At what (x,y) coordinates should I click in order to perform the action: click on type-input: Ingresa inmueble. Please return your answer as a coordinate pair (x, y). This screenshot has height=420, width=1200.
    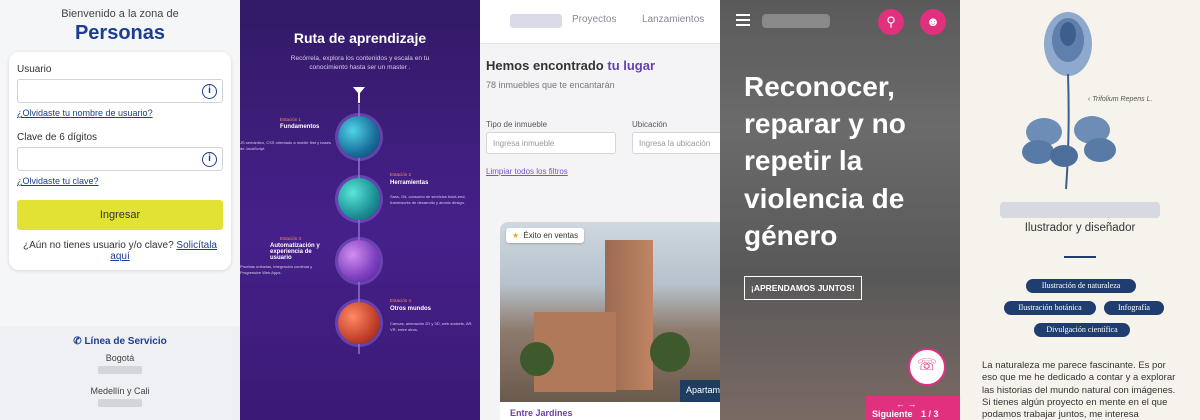
    Looking at the image, I should click on (551, 143).